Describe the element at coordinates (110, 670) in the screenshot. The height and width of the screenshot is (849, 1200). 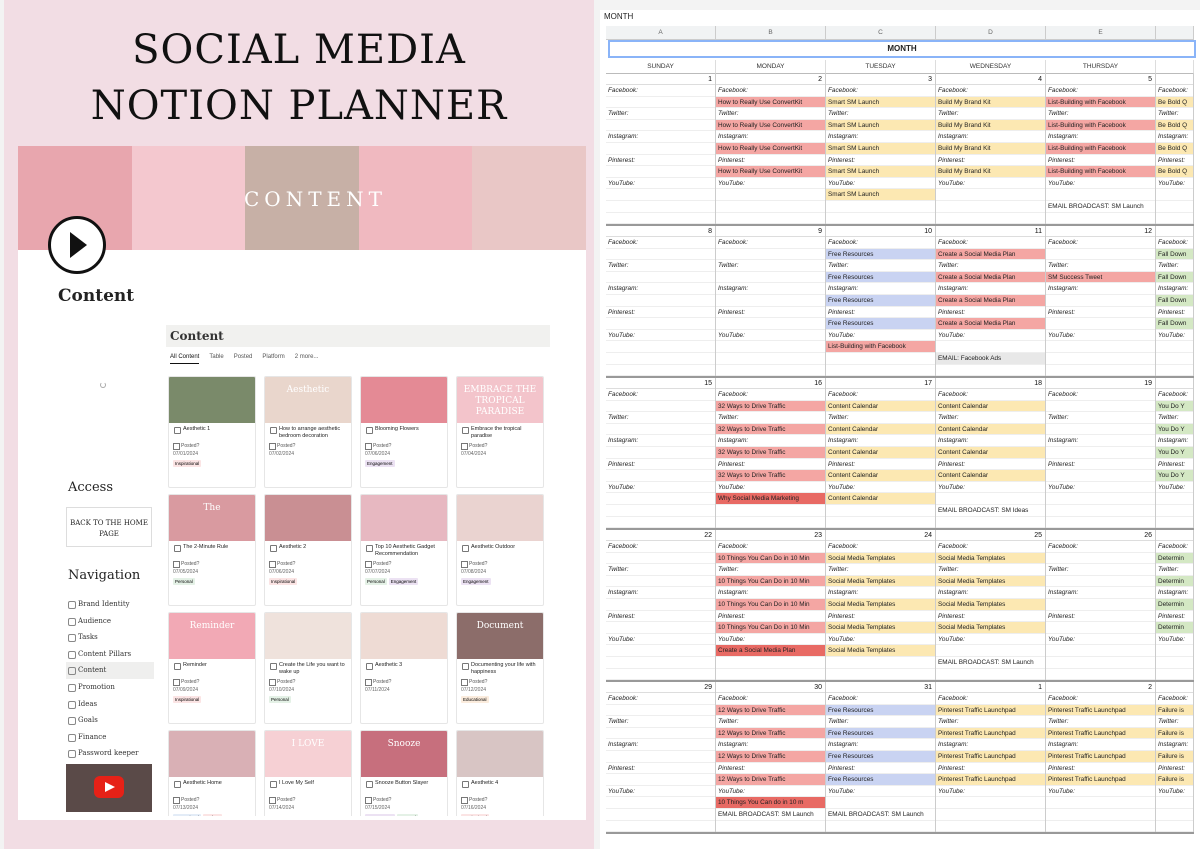
I see `nav-item: Content` at that location.